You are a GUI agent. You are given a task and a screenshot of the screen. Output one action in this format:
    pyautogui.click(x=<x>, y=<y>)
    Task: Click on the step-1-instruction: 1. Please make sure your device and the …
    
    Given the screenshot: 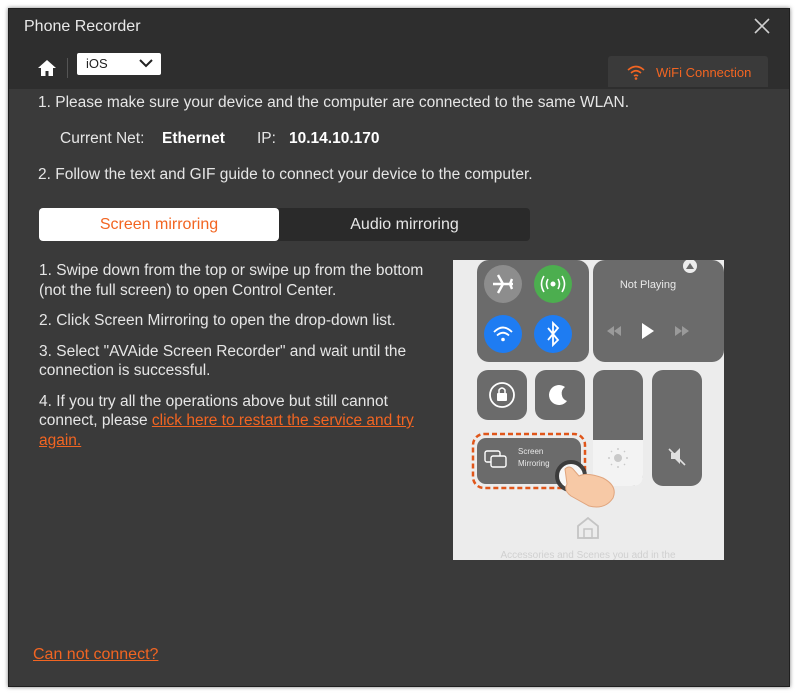 What is the action you would take?
    pyautogui.click(x=334, y=102)
    